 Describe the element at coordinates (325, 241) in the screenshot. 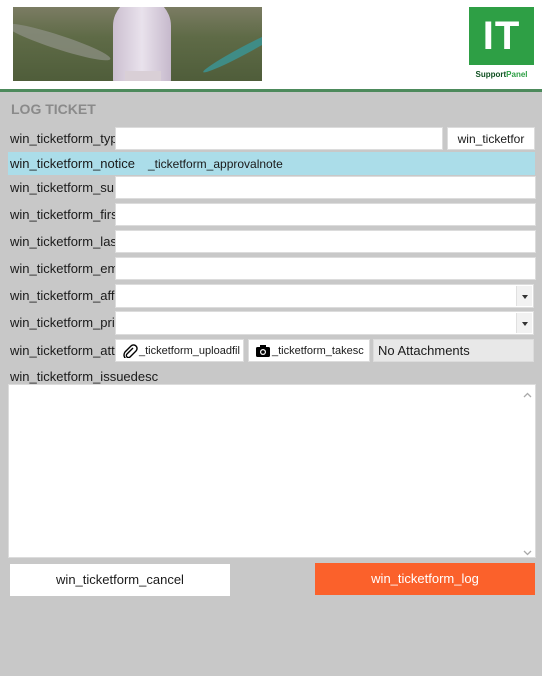

I see `last-name-field` at that location.